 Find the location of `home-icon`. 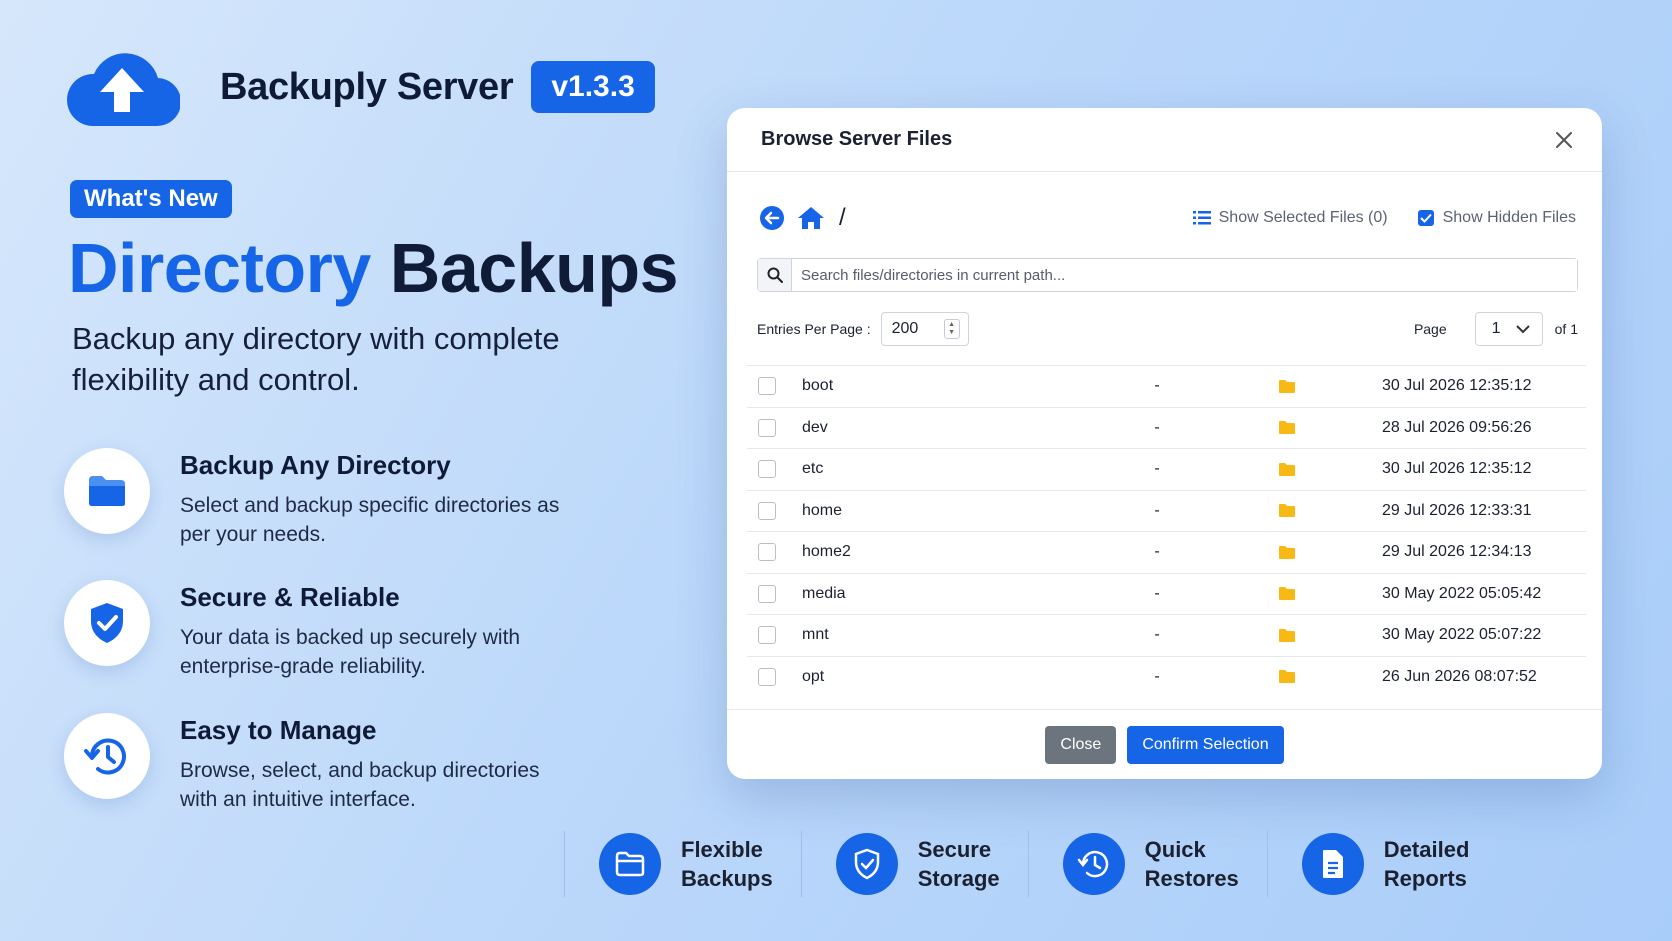

home-icon is located at coordinates (811, 218).